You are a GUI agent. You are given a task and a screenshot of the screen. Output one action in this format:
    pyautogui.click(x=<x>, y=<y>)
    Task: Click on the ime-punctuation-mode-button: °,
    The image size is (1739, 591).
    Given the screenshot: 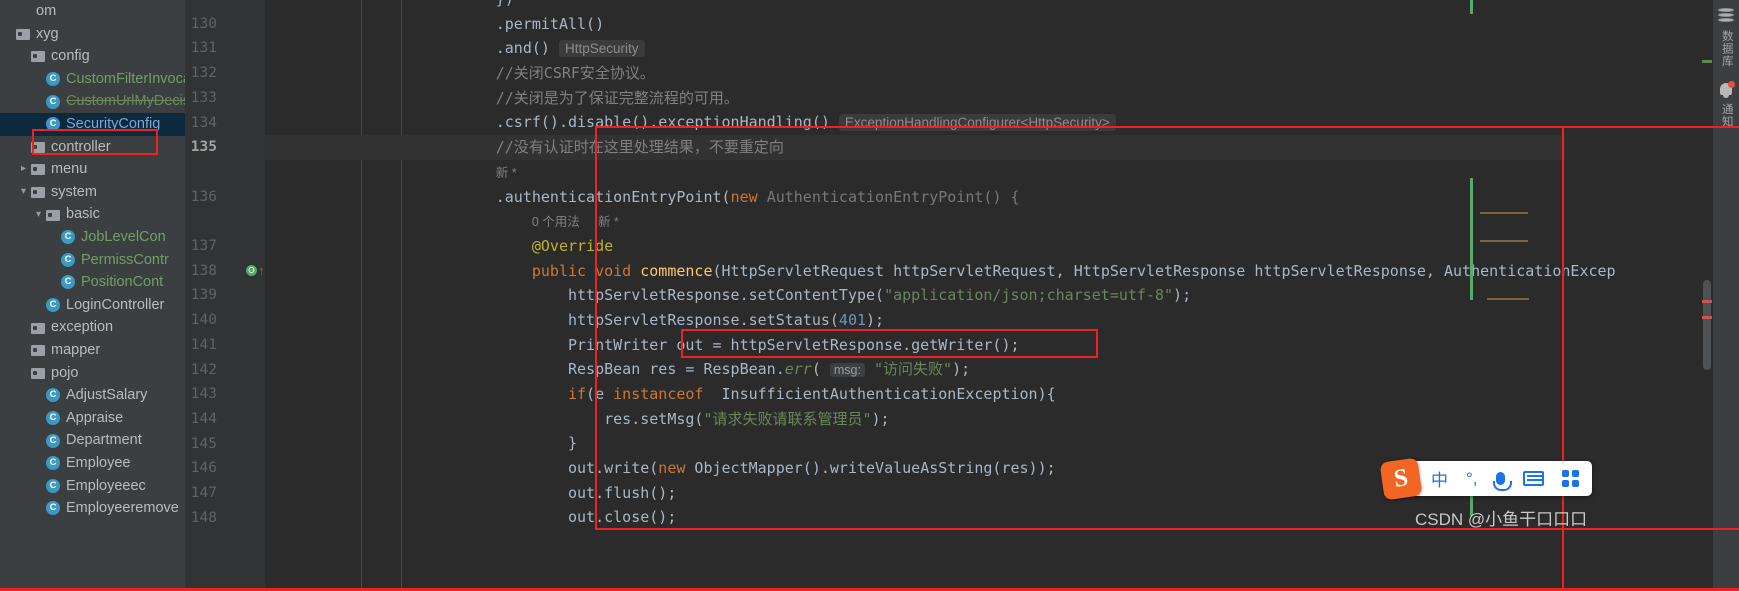 What is the action you would take?
    pyautogui.click(x=1472, y=479)
    